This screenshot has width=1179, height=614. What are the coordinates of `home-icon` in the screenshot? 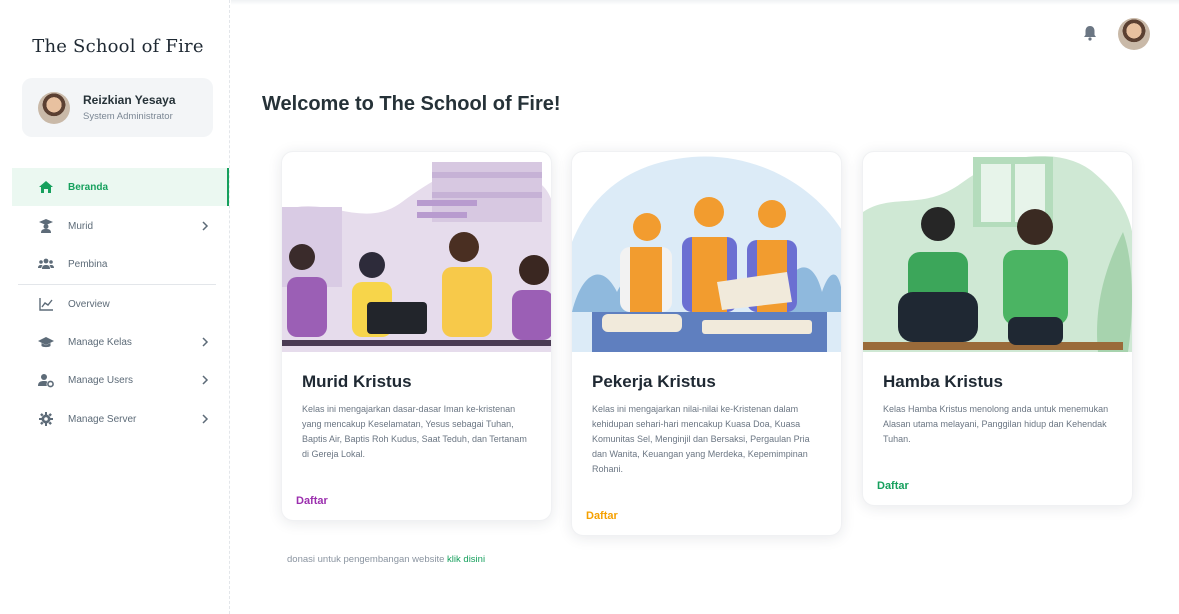 It's located at (46, 187).